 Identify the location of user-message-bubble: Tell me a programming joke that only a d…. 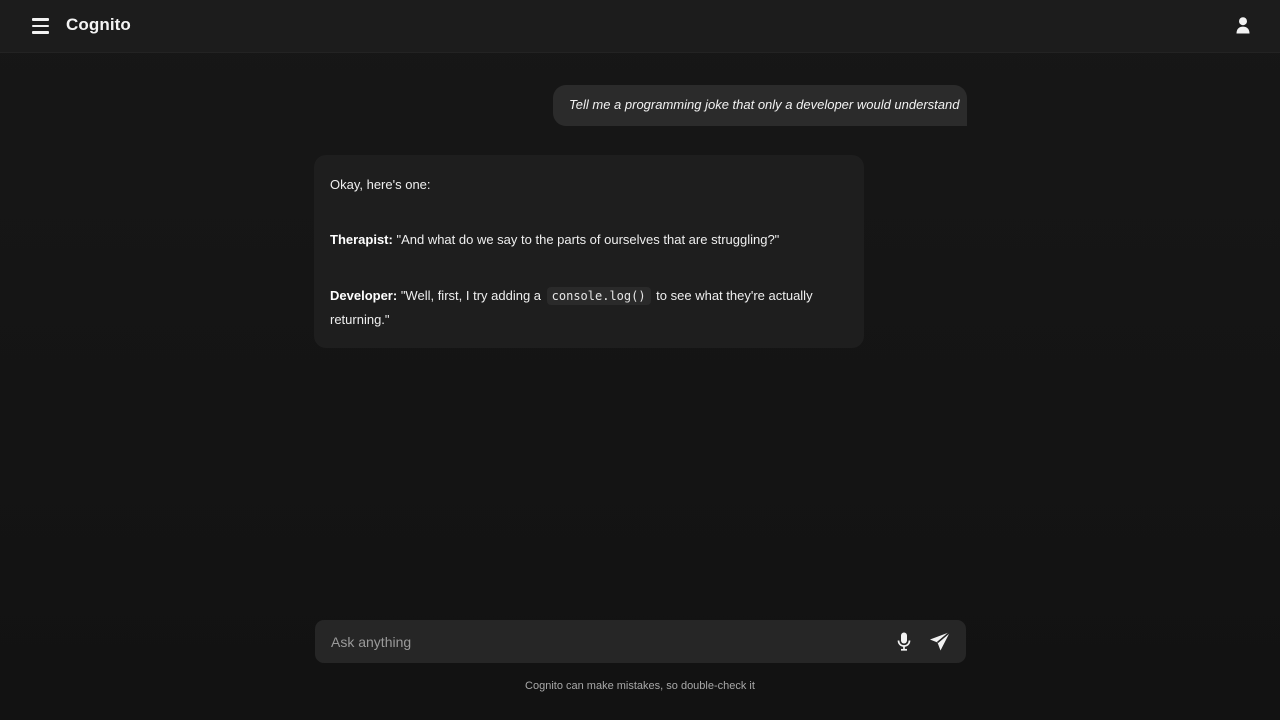
(760, 105).